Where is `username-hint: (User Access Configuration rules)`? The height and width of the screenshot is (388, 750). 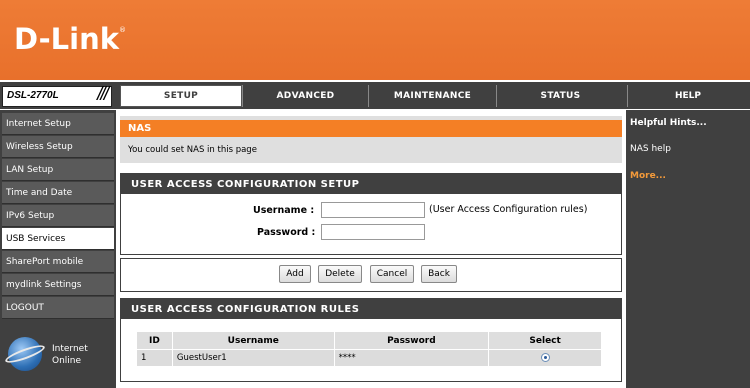 username-hint: (User Access Configuration rules) is located at coordinates (508, 209).